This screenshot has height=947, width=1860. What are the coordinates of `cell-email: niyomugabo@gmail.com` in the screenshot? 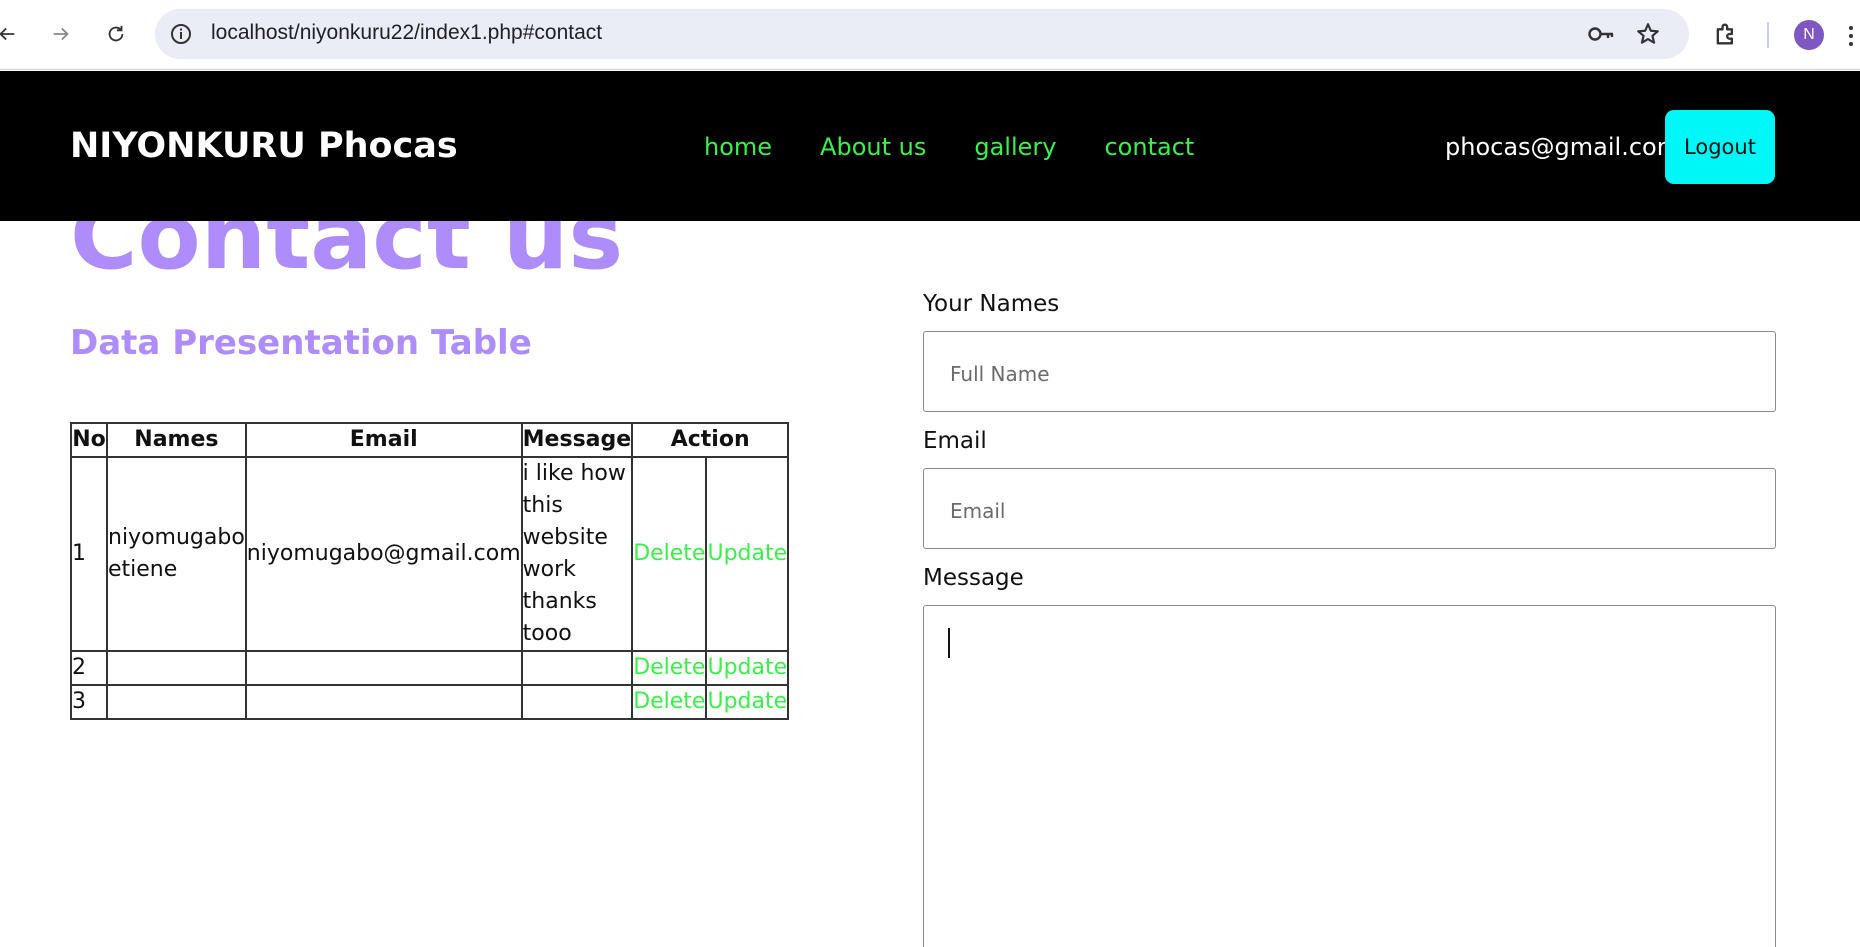 It's located at (383, 554).